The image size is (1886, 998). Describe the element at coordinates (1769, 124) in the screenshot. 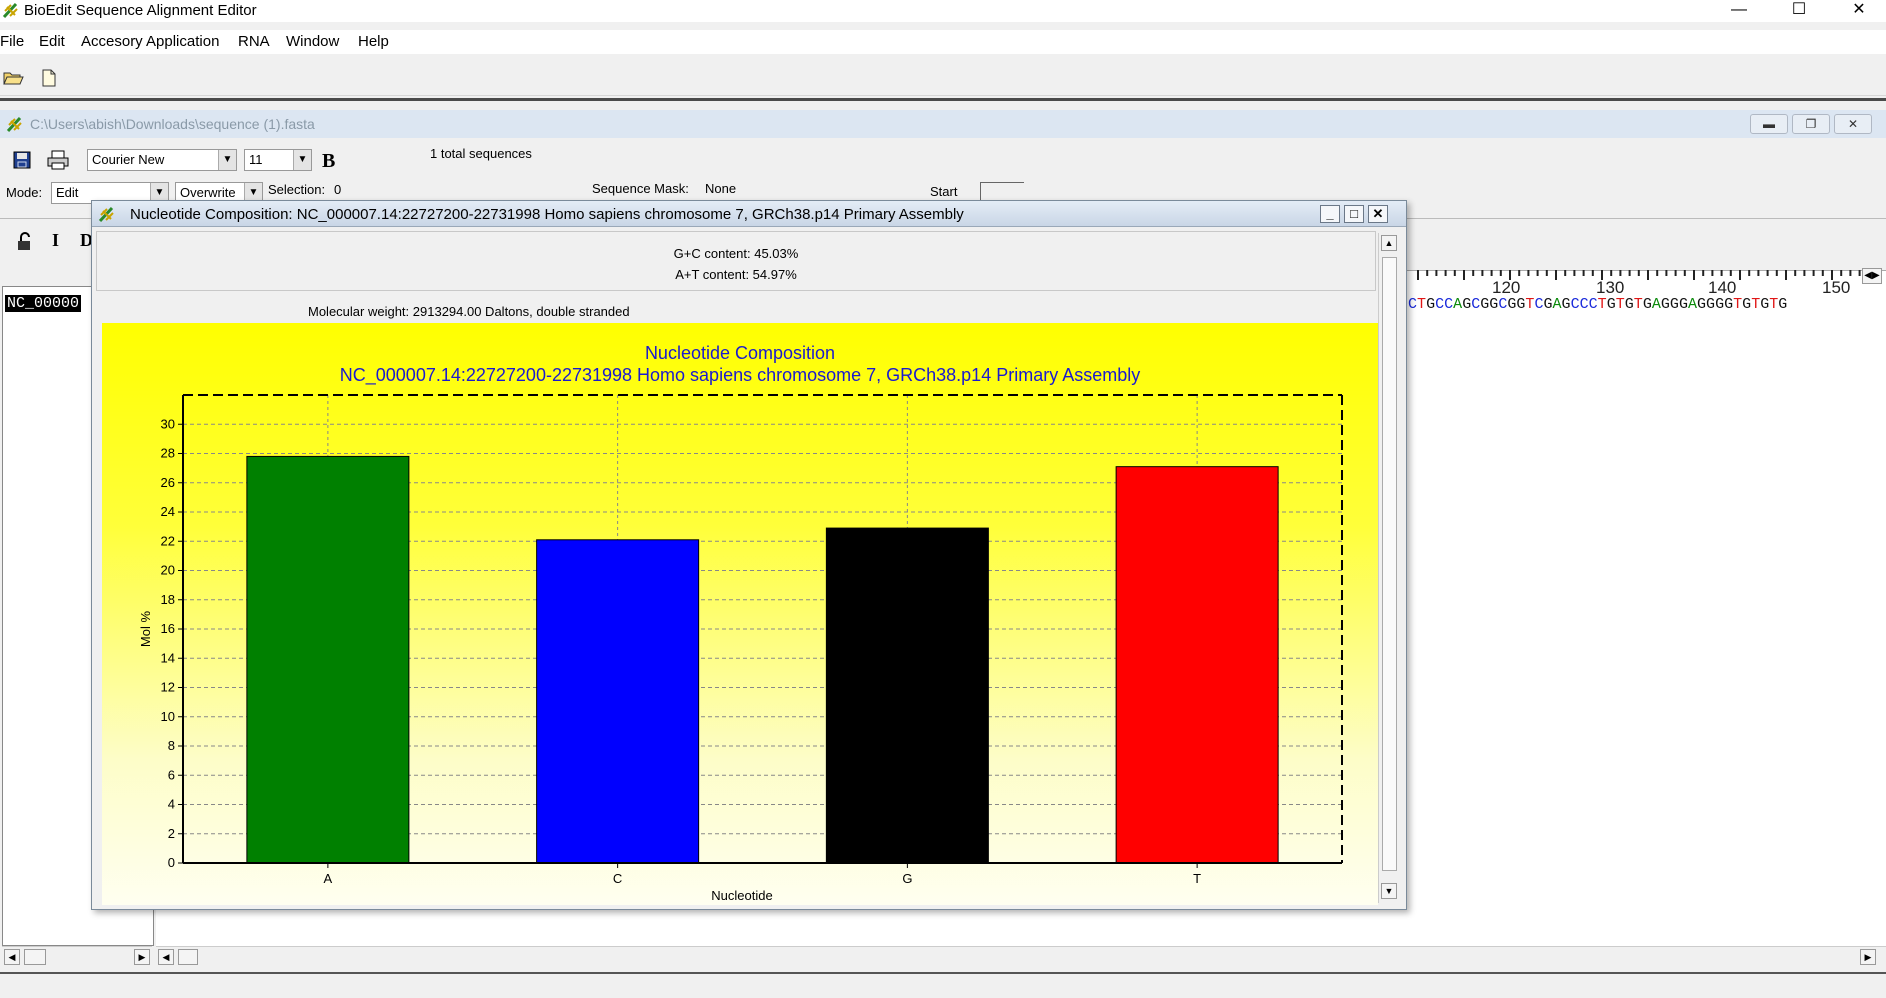

I see `doc-minimize-button: ▬` at that location.